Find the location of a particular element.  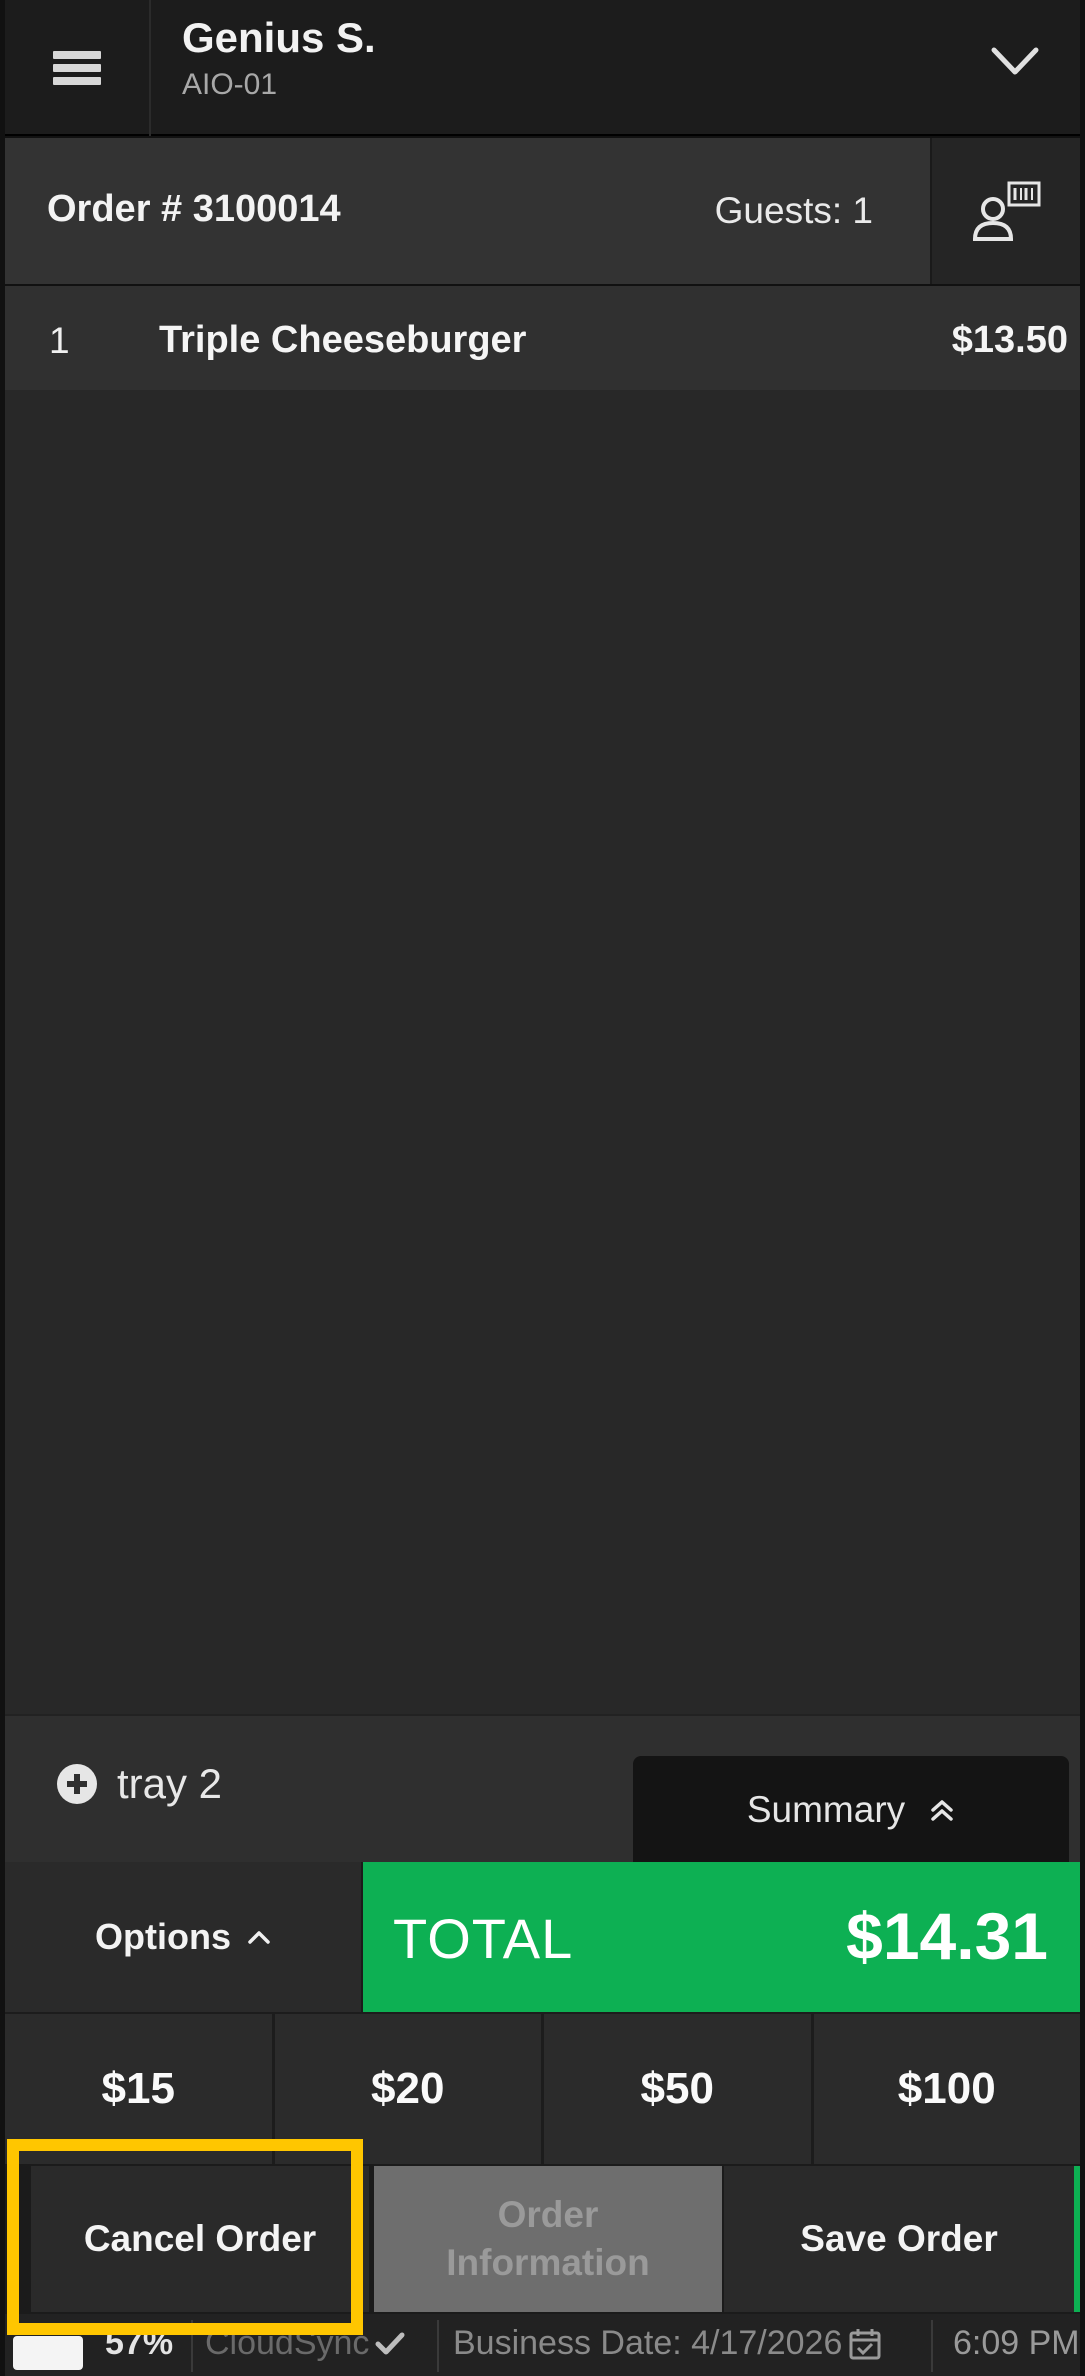

menu-button is located at coordinates (78, 68).